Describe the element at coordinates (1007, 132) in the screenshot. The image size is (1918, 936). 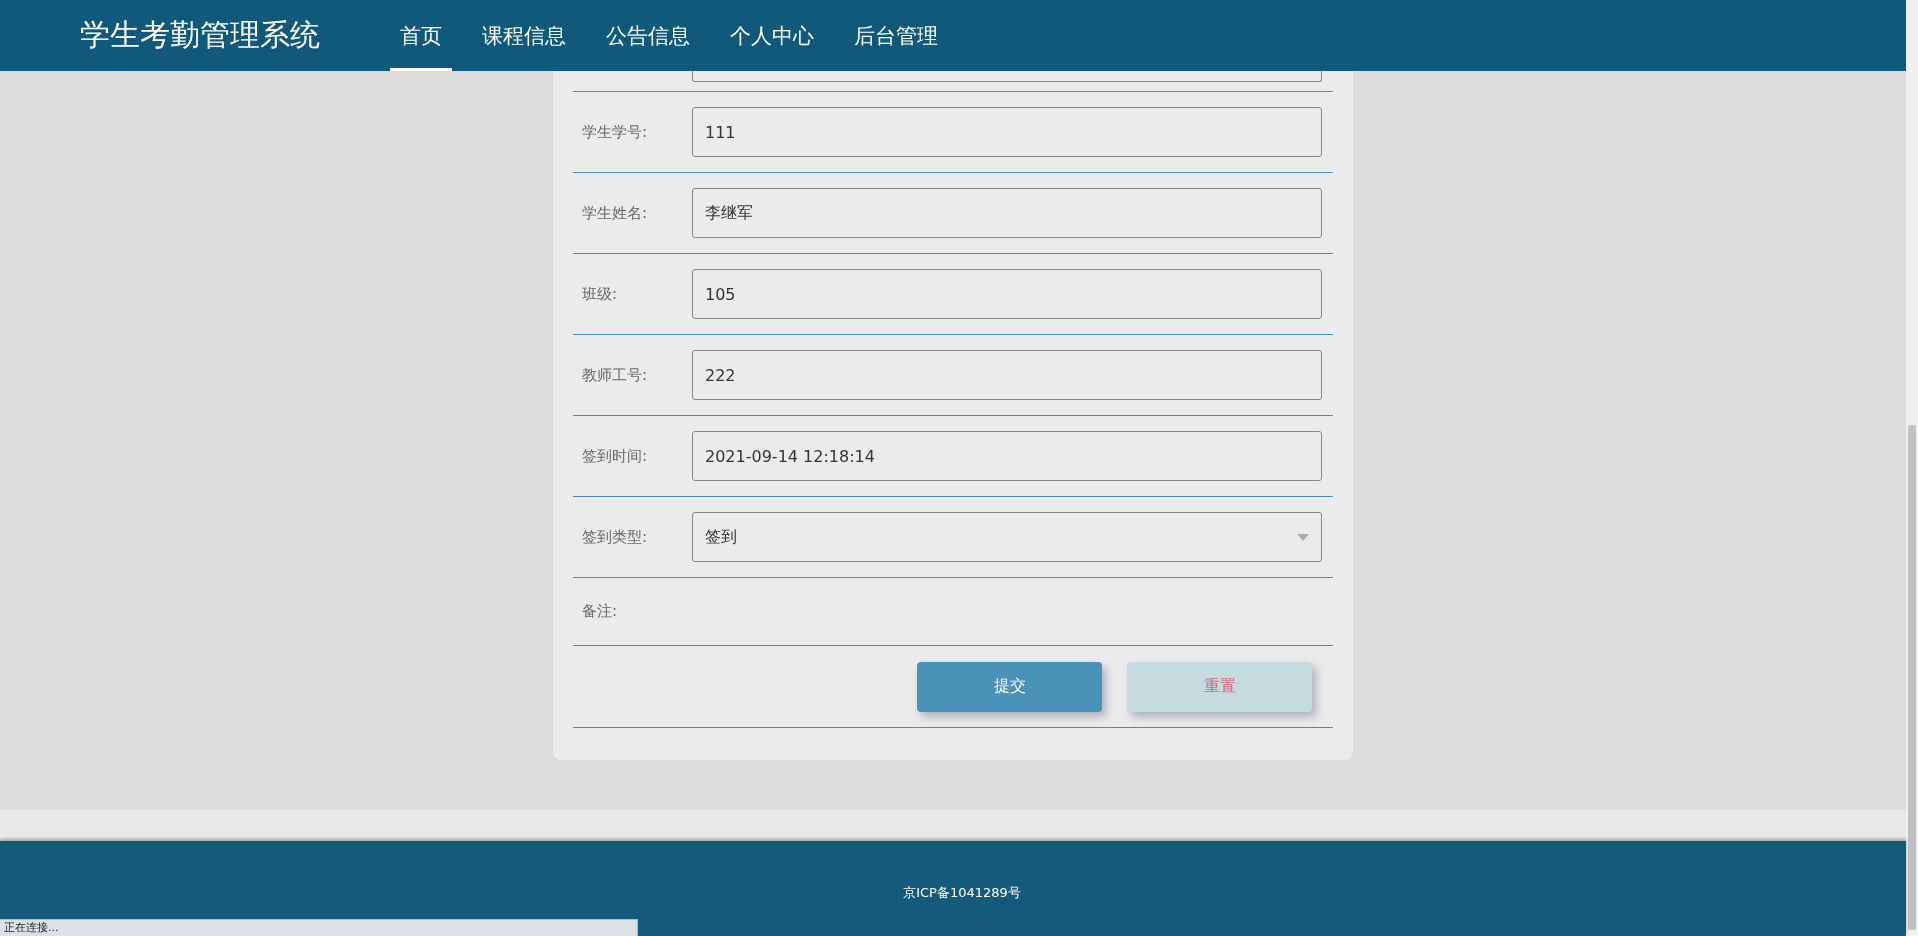
I see `input-field: 111` at that location.